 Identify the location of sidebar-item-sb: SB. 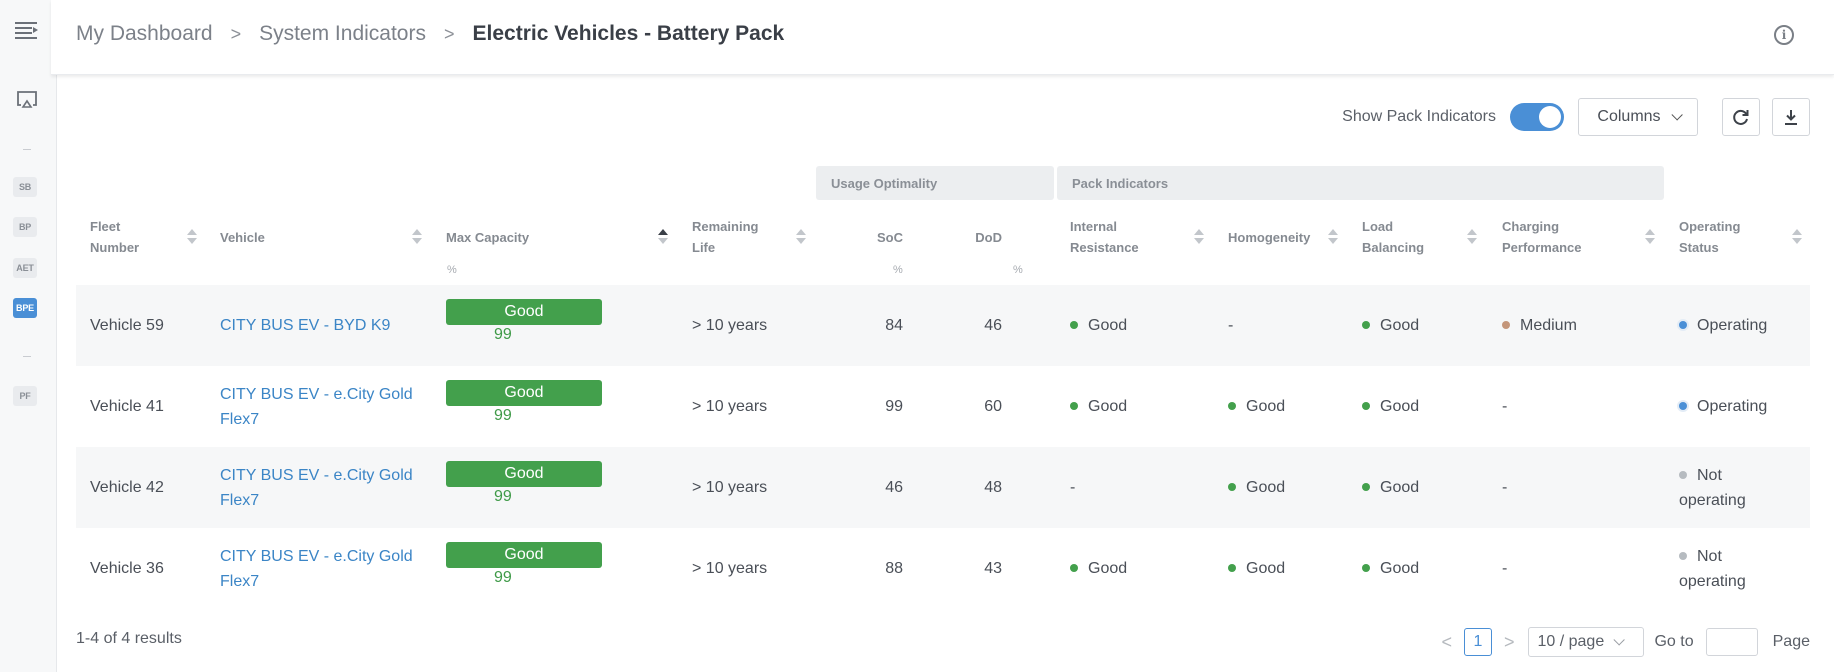
(25, 187).